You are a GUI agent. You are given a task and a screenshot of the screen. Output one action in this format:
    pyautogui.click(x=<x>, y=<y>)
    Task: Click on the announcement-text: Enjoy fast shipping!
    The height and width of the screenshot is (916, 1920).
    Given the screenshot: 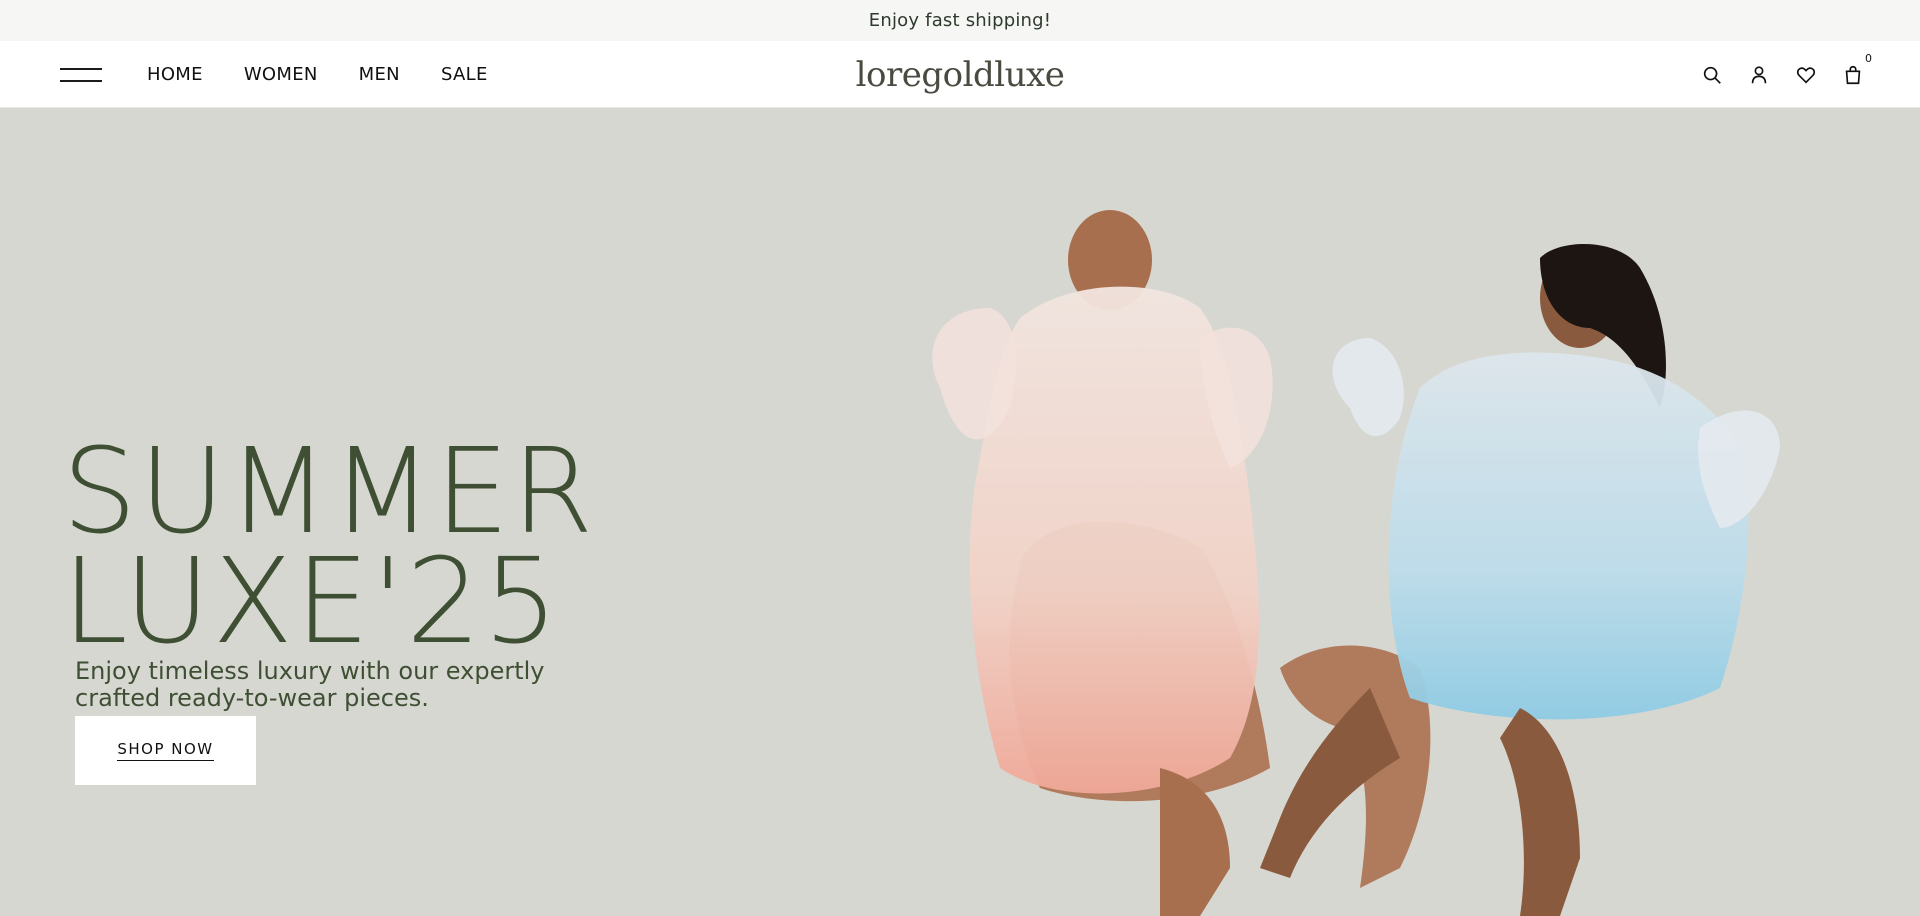 What is the action you would take?
    pyautogui.click(x=960, y=20)
    